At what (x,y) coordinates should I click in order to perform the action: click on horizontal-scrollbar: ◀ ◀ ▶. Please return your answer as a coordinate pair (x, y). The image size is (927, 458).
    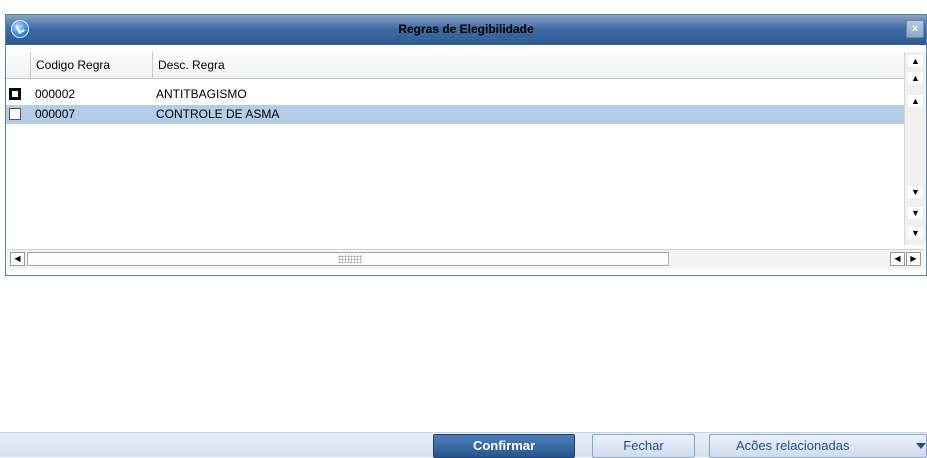
    Looking at the image, I should click on (465, 259).